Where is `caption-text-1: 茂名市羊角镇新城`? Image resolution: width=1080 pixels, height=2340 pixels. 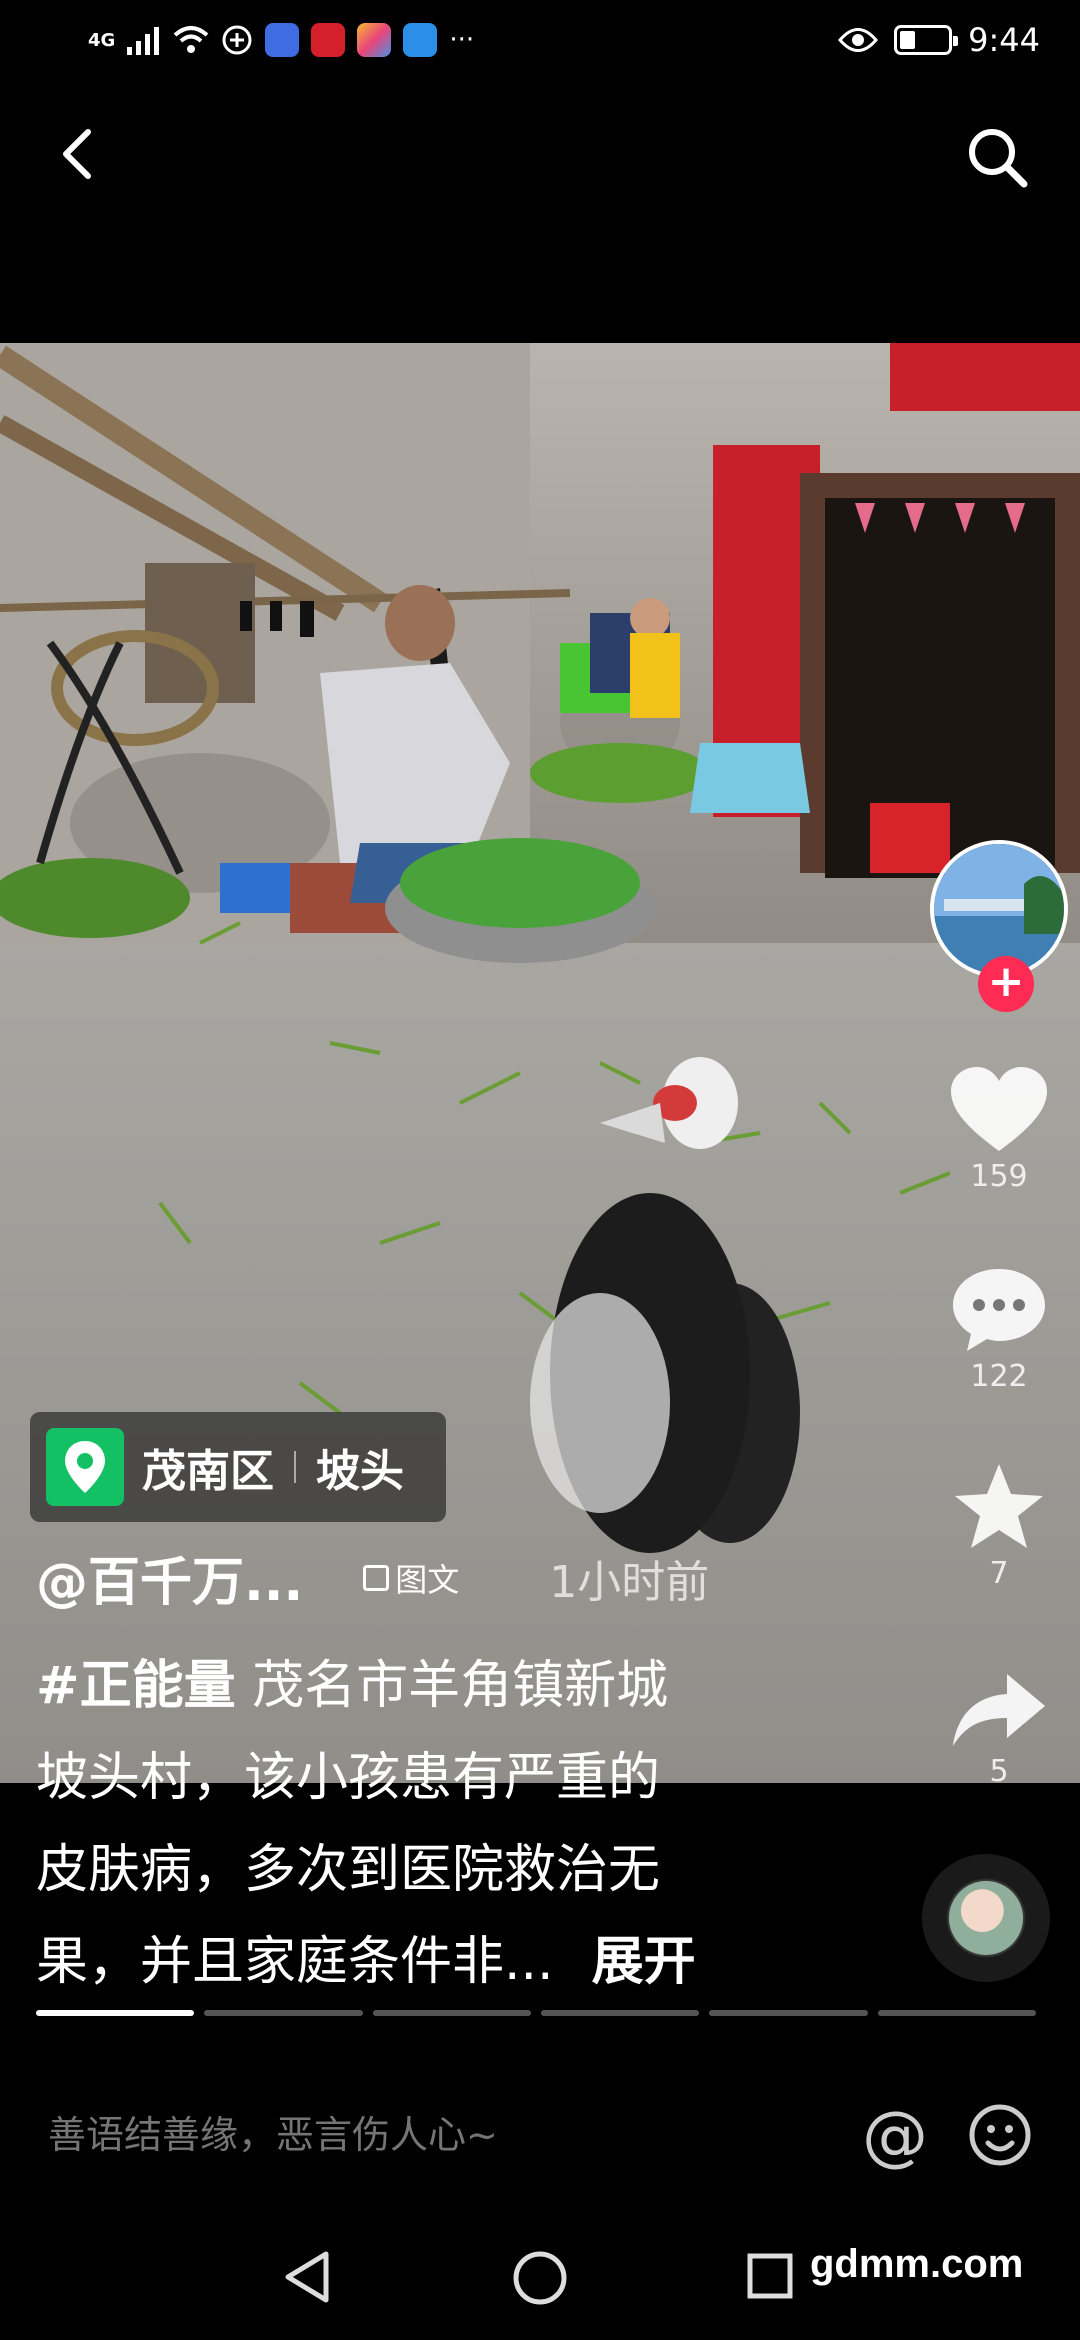 caption-text-1: 茂名市羊角镇新城 is located at coordinates (452, 1686).